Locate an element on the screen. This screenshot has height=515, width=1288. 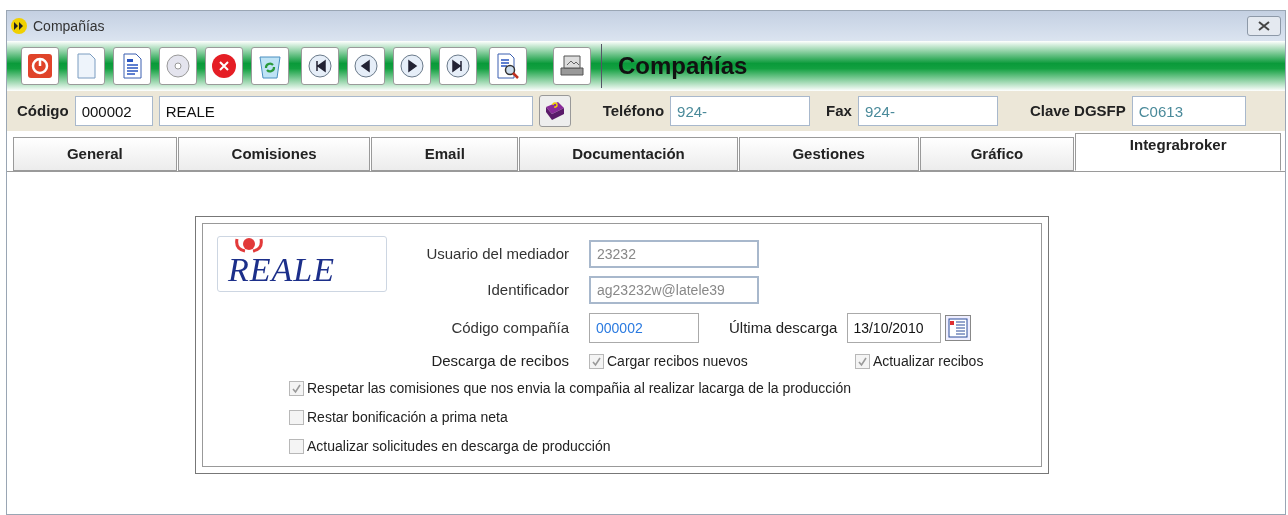
input-field: C0613 is located at coordinates (1188, 111).